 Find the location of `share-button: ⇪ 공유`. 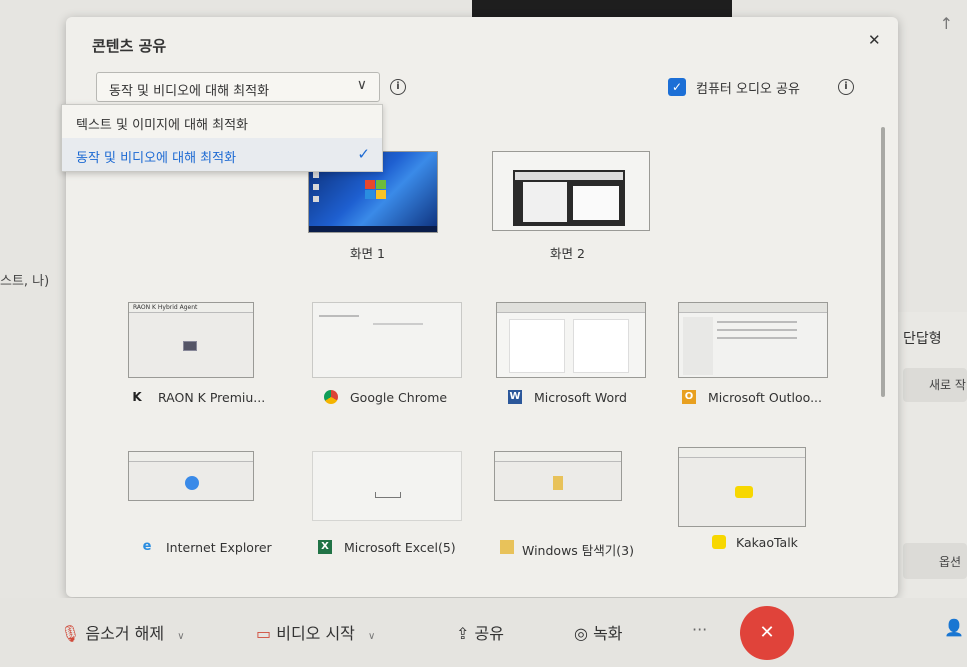

share-button: ⇪ 공유 is located at coordinates (480, 632).